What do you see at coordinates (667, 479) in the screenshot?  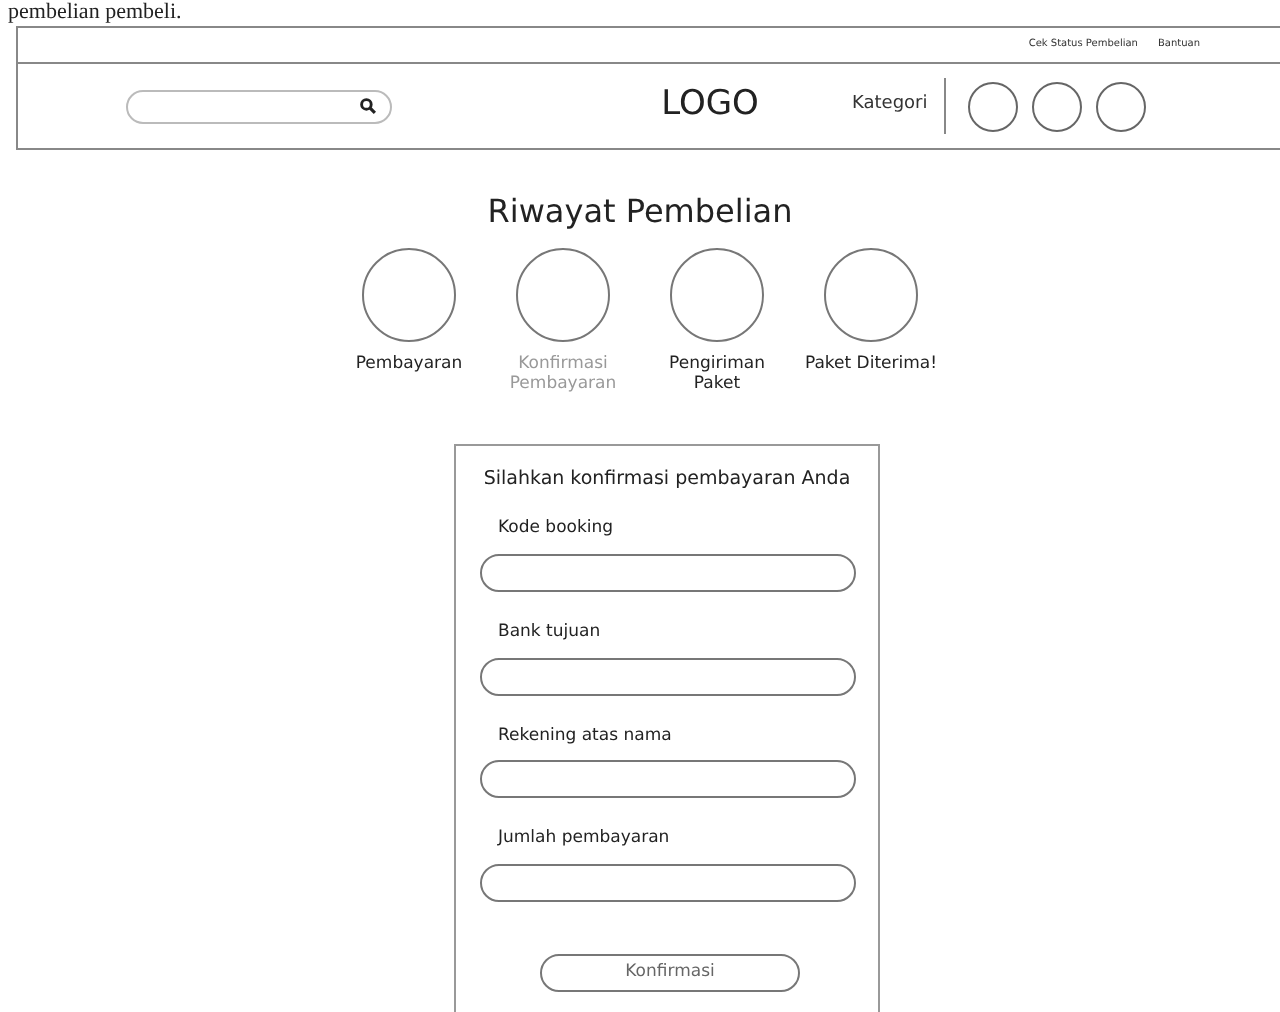 I see `form-title: Silahkan konfirmasi pembayaran Anda` at bounding box center [667, 479].